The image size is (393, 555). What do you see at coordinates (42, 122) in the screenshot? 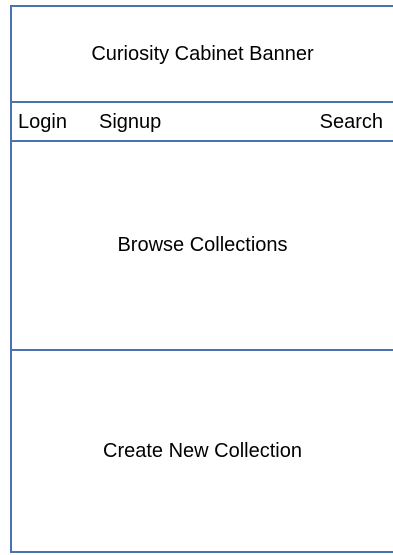
I see `login-link: Login` at bounding box center [42, 122].